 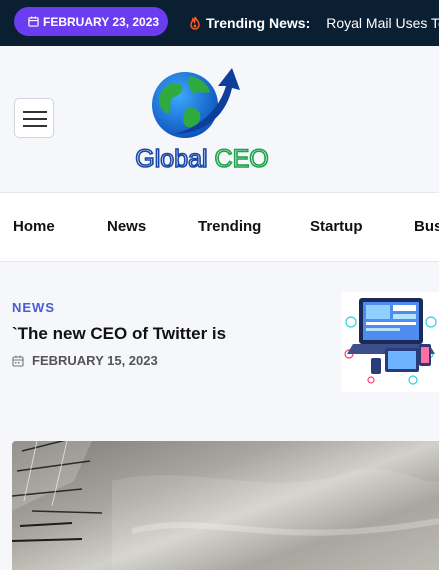 I want to click on post-date-text: FEBRUARY 15, 2023, so click(x=95, y=360).